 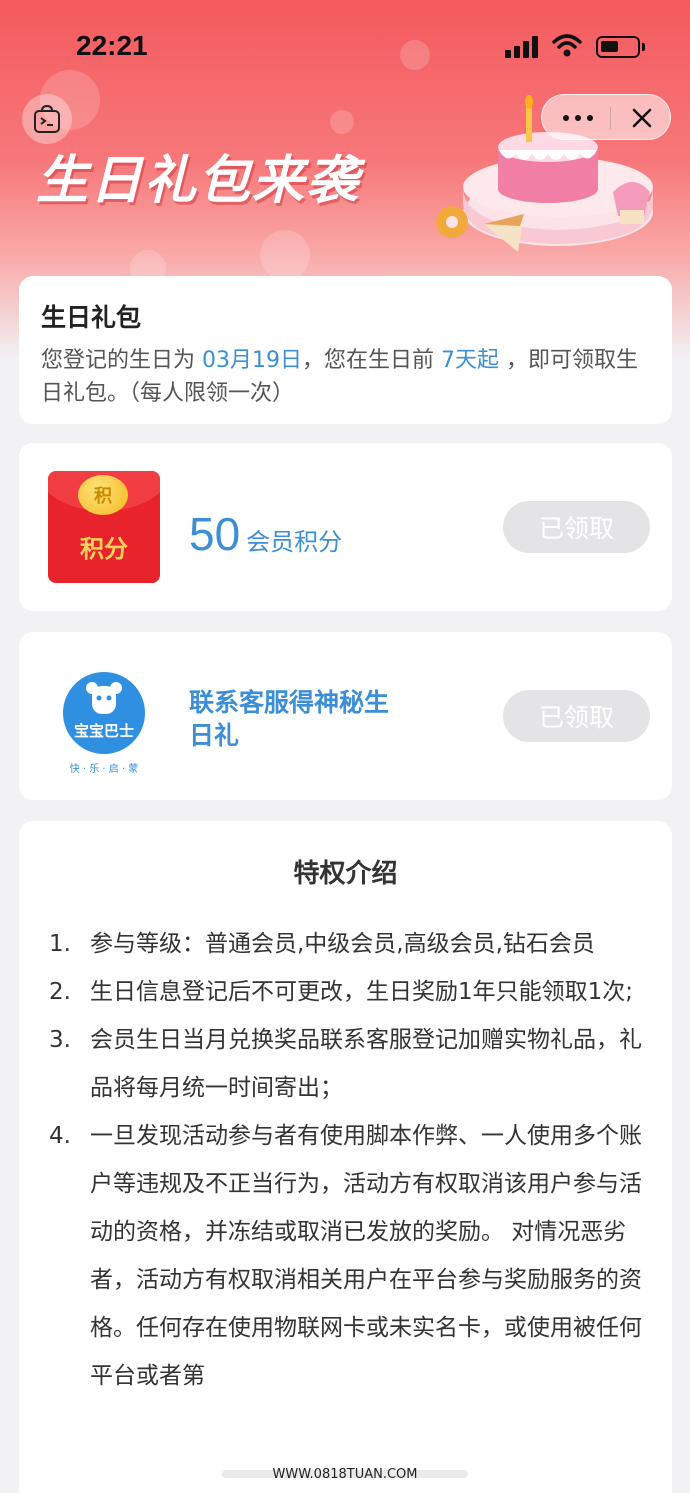 I want to click on miniprogram-capsule, so click(x=606, y=117).